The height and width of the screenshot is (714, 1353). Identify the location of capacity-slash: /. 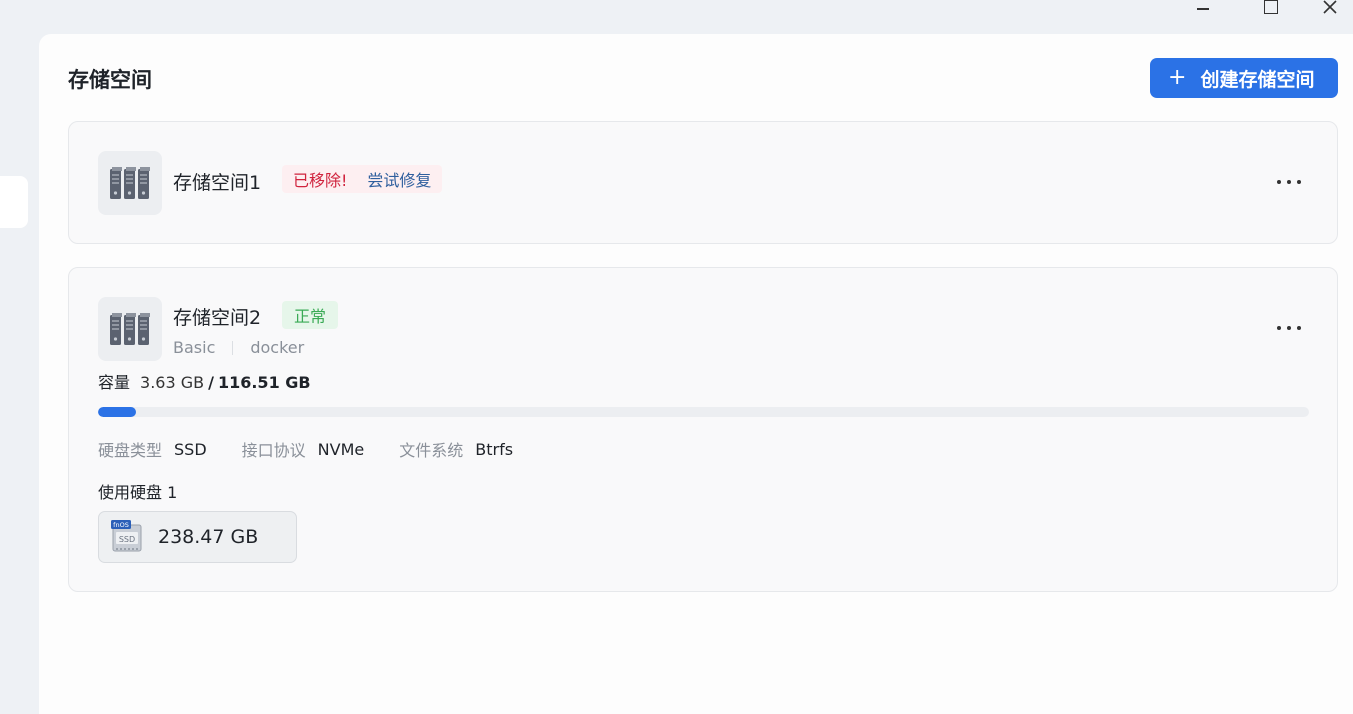
(211, 382).